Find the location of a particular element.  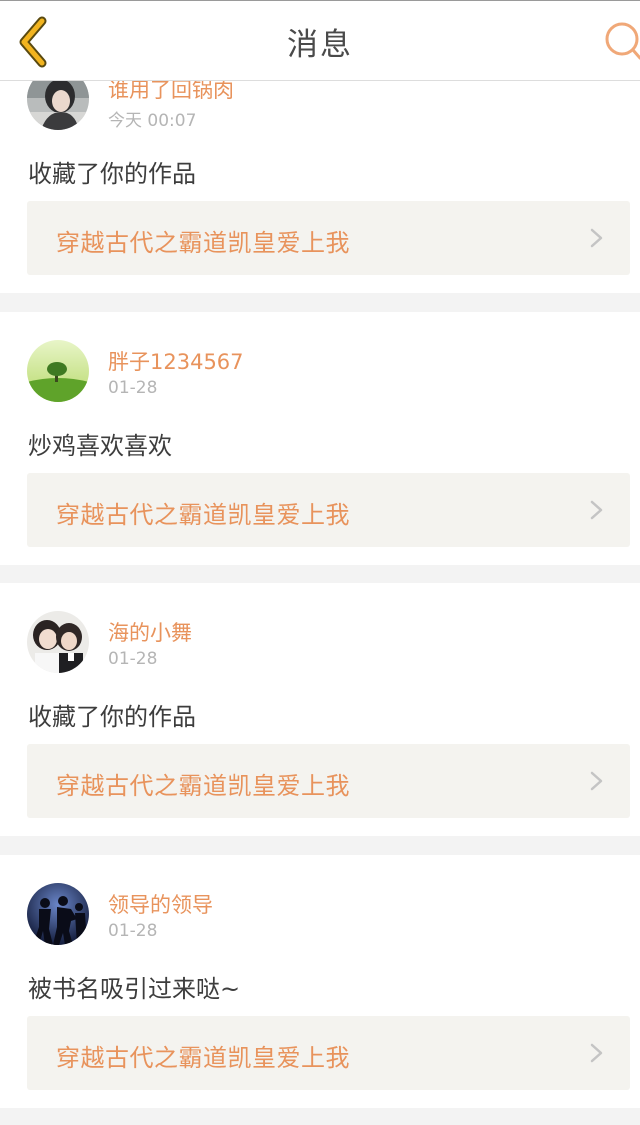

avatar-silhouettes-blue is located at coordinates (58, 914).